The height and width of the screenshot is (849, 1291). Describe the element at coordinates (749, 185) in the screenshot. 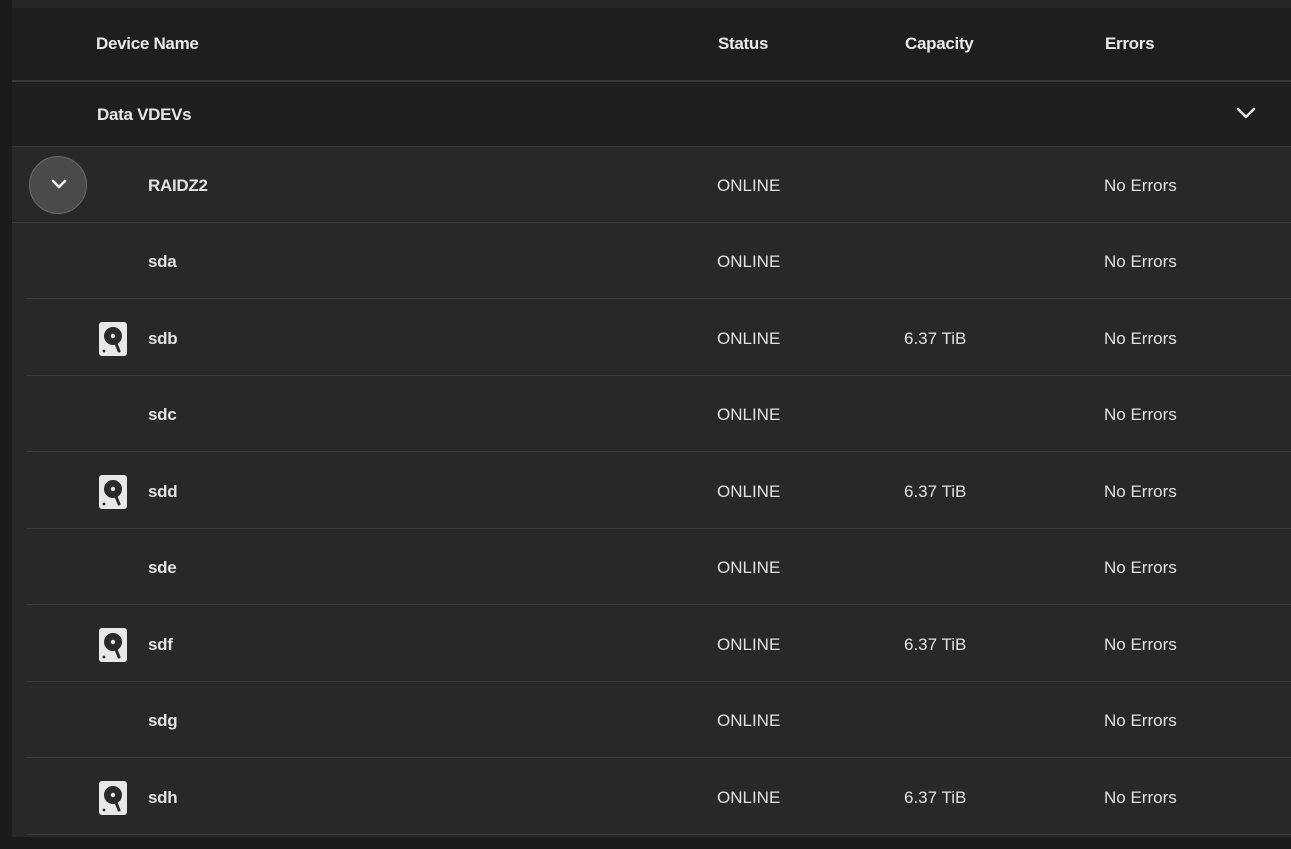

I see `vdev-status: ONLINE` at that location.